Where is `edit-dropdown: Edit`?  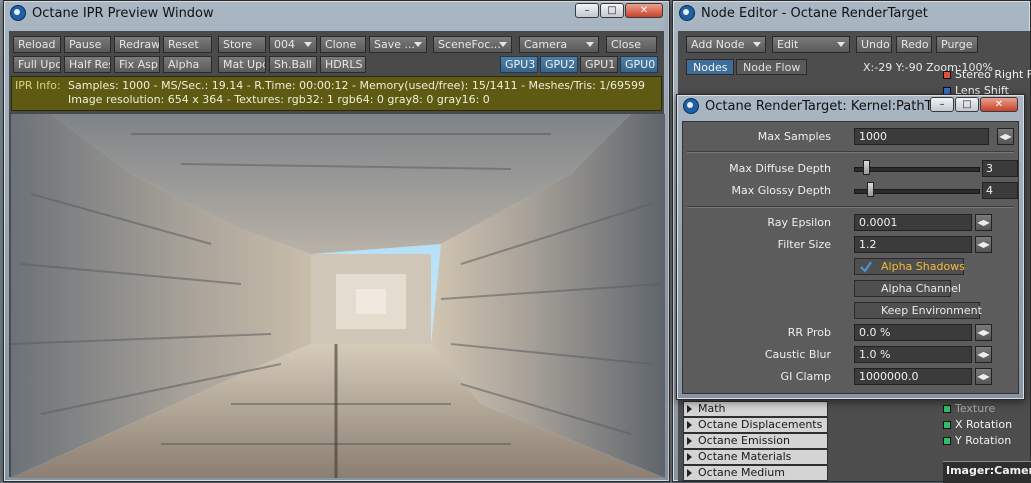
edit-dropdown: Edit is located at coordinates (811, 44).